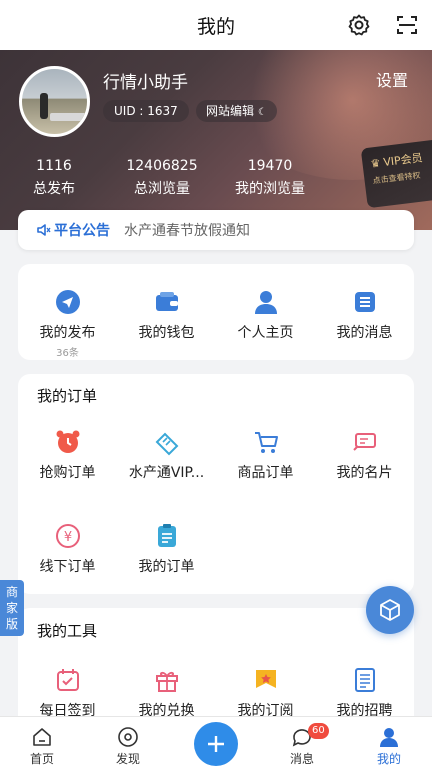  What do you see at coordinates (54, 166) in the screenshot?
I see `stat-value: 1116` at bounding box center [54, 166].